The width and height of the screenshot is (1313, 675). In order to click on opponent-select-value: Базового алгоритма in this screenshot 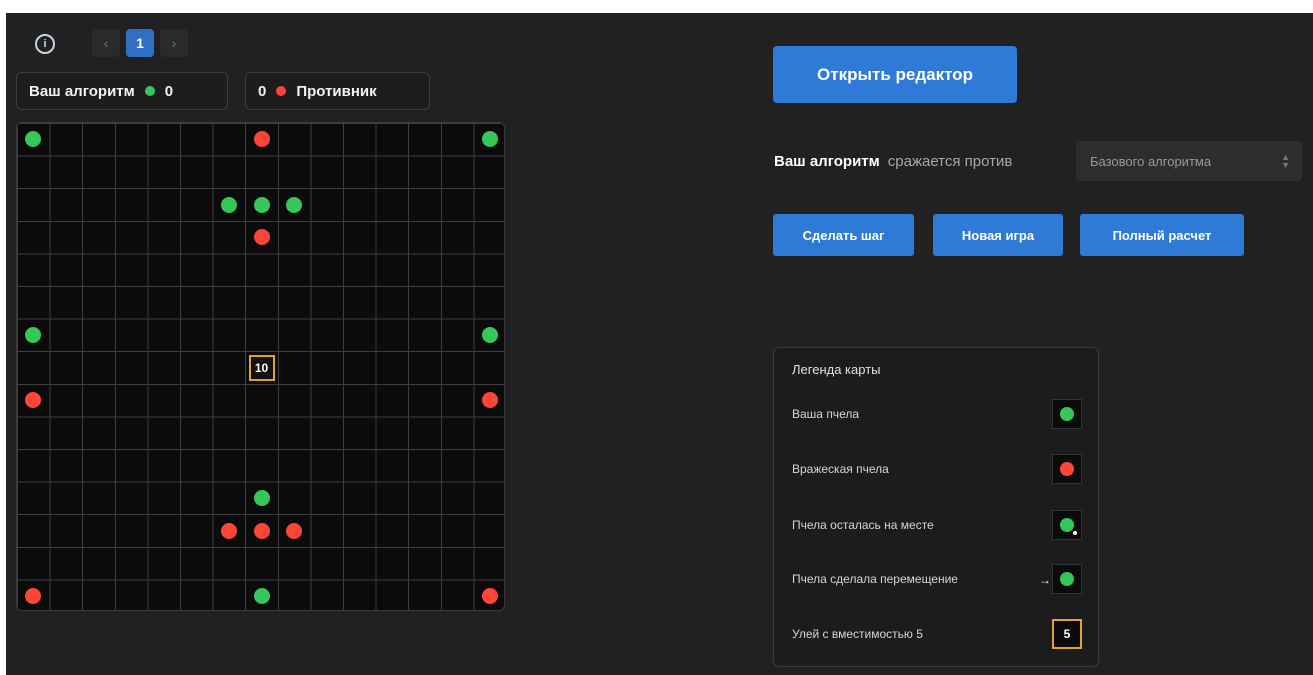, I will do `click(1151, 161)`.